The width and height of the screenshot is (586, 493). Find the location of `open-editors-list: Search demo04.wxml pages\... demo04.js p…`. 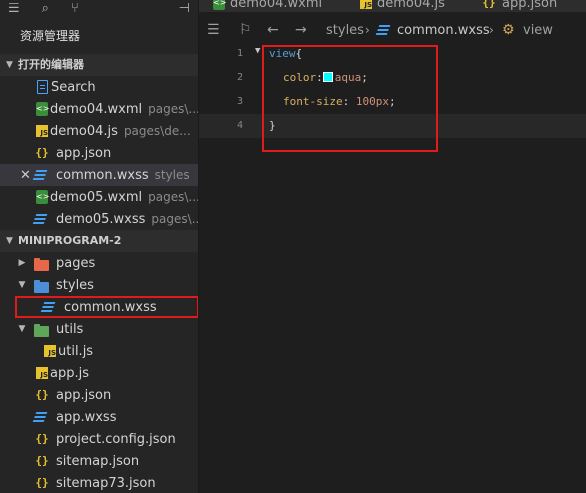

open-editors-list: Search demo04.wxml pages\... demo04.js p… is located at coordinates (99, 153).